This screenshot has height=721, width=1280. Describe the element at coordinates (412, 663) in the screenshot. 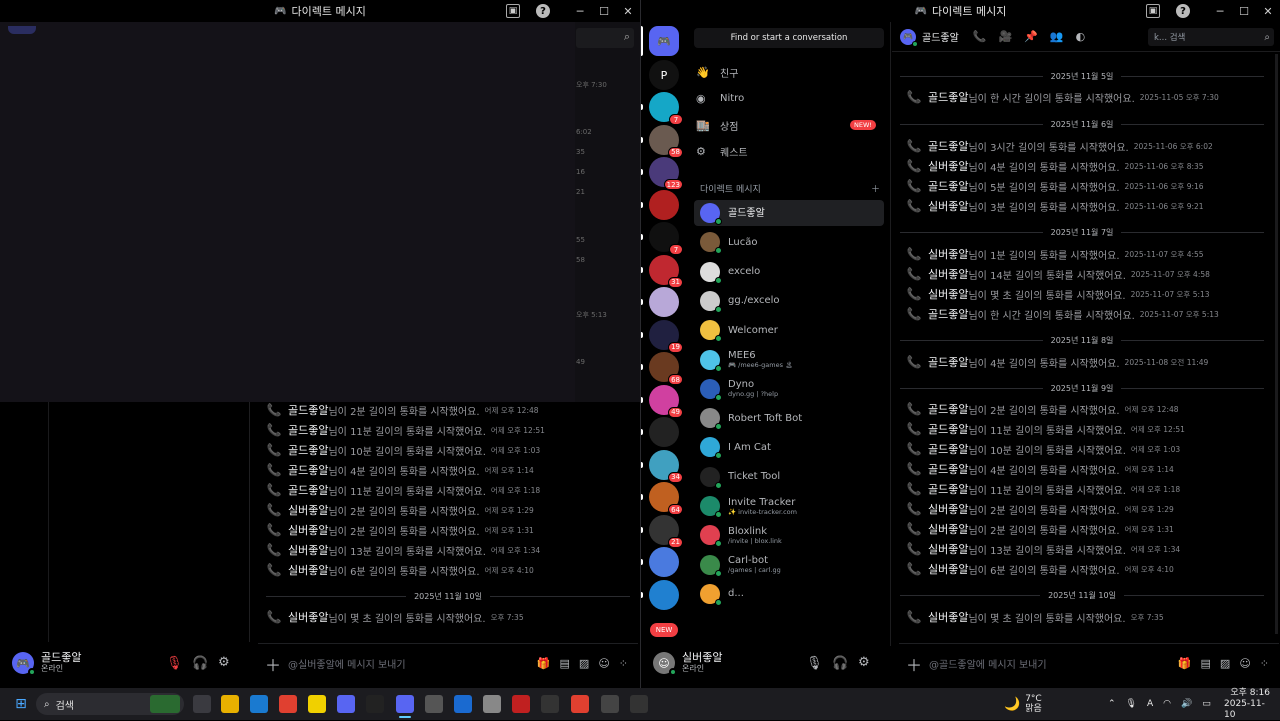

I see `left-message-input: @실버좋알에 메시지 보내기` at that location.